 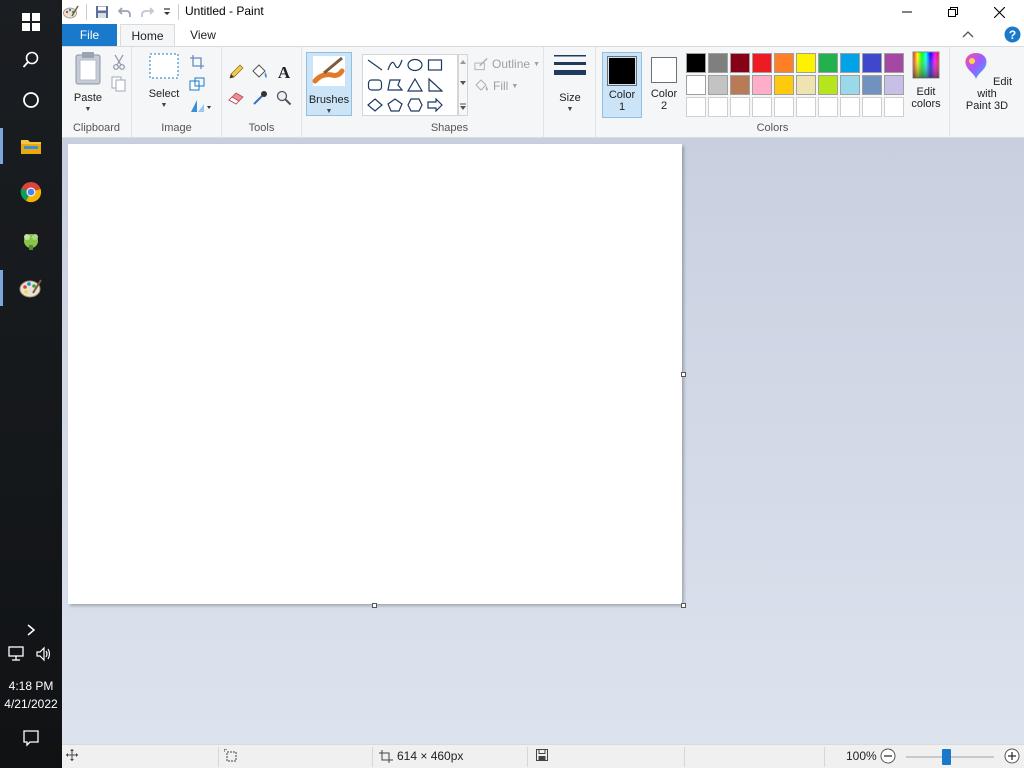 I want to click on crop-button, so click(x=197, y=62).